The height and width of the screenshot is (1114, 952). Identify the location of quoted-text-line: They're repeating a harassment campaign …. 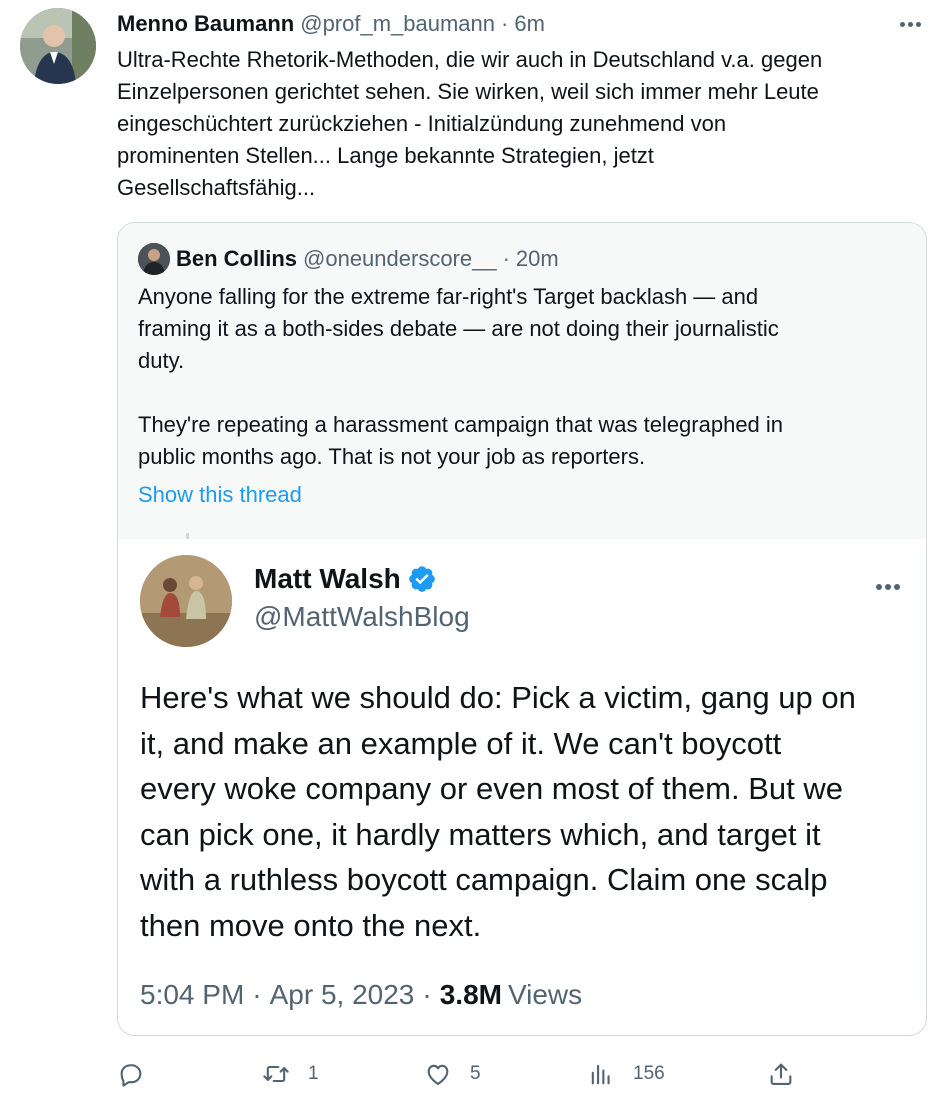
(461, 424).